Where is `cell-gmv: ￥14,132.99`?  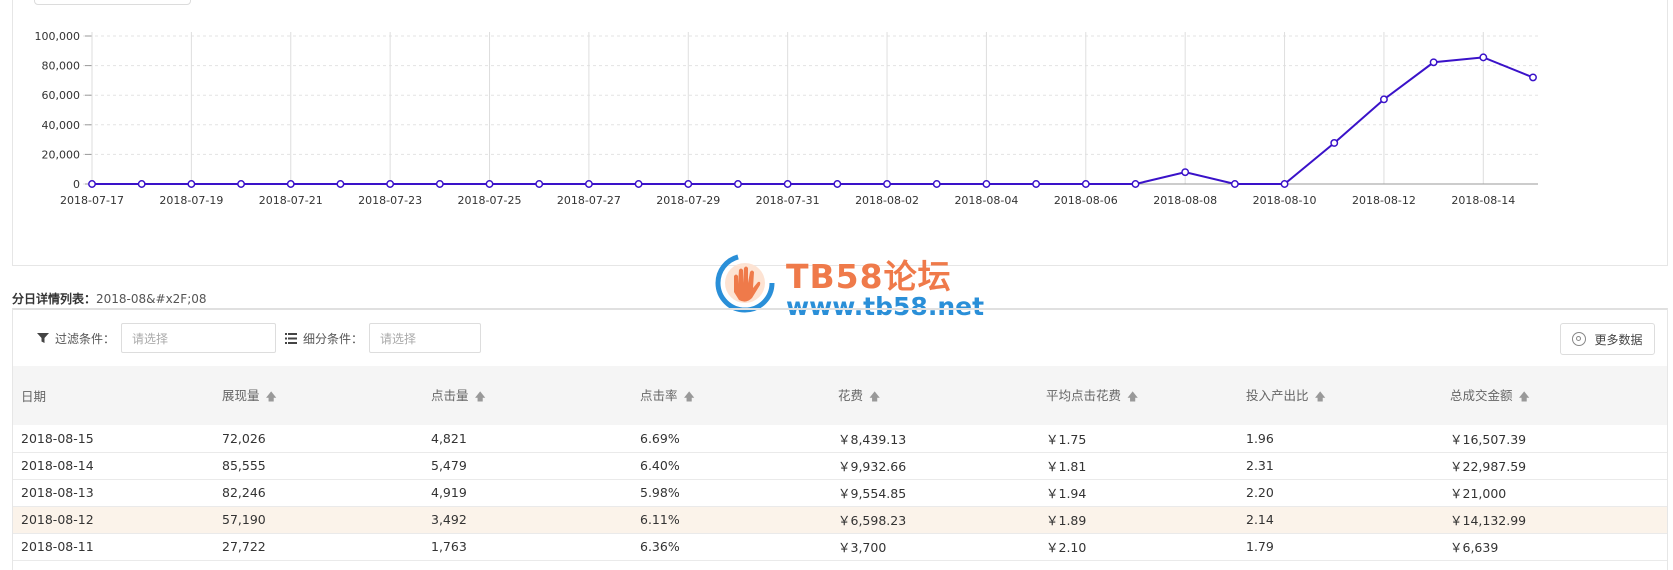
cell-gmv: ￥14,132.99 is located at coordinates (1488, 520).